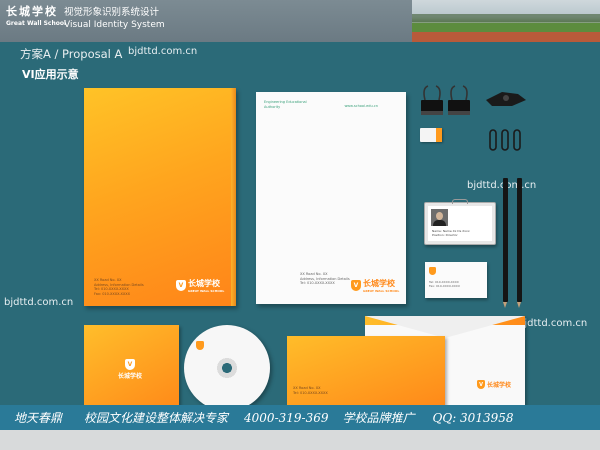 This screenshot has height=450, width=600. Describe the element at coordinates (460, 222) in the screenshot. I see `id-card: Name: Name Xx Ds Xxxx Position: Director` at that location.